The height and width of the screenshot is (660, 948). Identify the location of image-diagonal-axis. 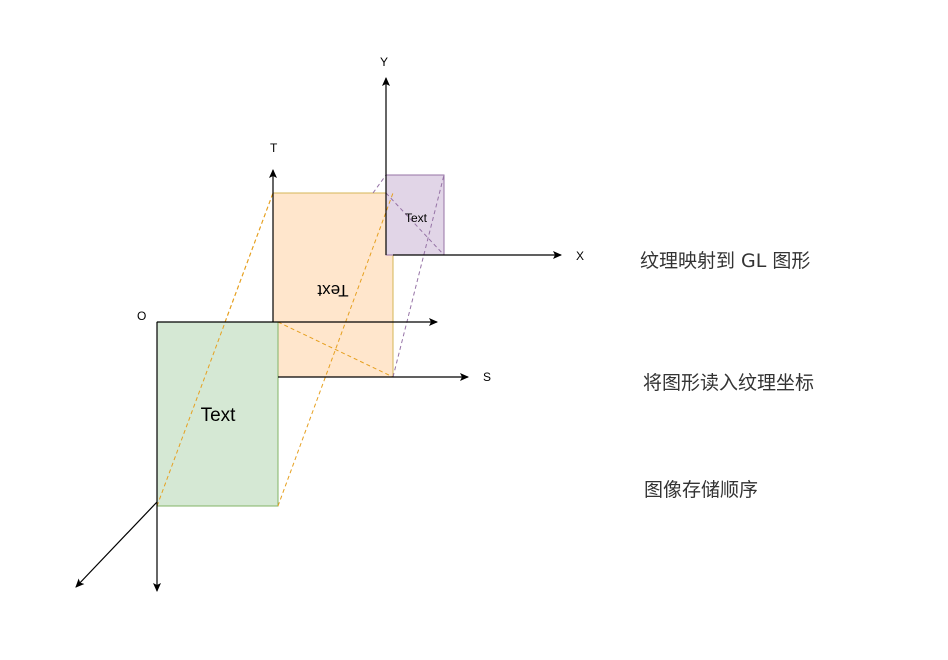
(116, 544).